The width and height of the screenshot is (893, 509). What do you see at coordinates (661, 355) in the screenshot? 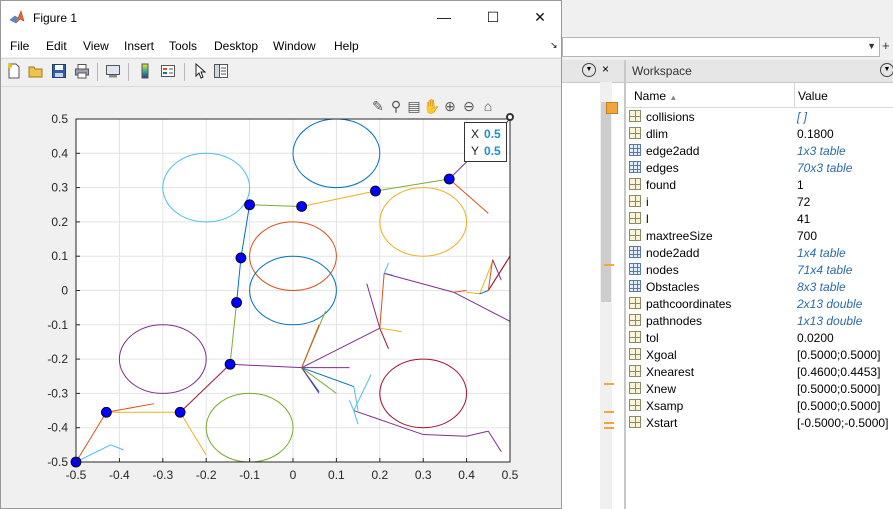
I see `variable-name: Xgoal` at bounding box center [661, 355].